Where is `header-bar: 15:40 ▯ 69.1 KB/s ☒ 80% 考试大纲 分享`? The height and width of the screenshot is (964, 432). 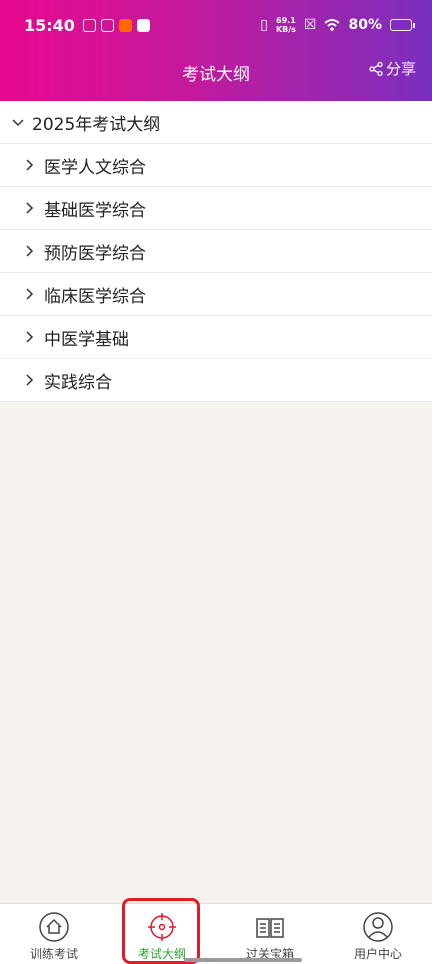 header-bar: 15:40 ▯ 69.1 KB/s ☒ 80% 考试大纲 分享 is located at coordinates (216, 50).